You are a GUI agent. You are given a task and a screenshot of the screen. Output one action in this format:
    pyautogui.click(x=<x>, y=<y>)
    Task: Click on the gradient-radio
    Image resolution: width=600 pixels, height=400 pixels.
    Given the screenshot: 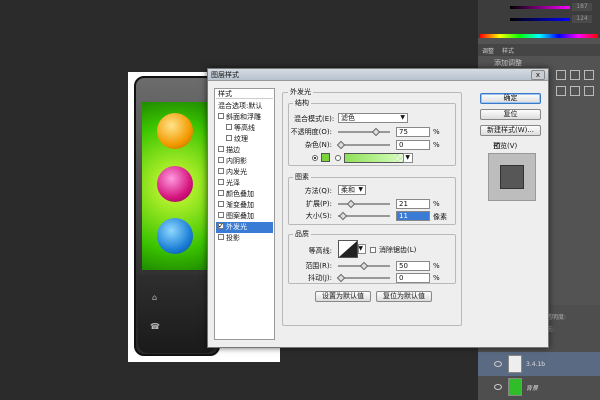 What is the action you would take?
    pyautogui.click(x=338, y=158)
    